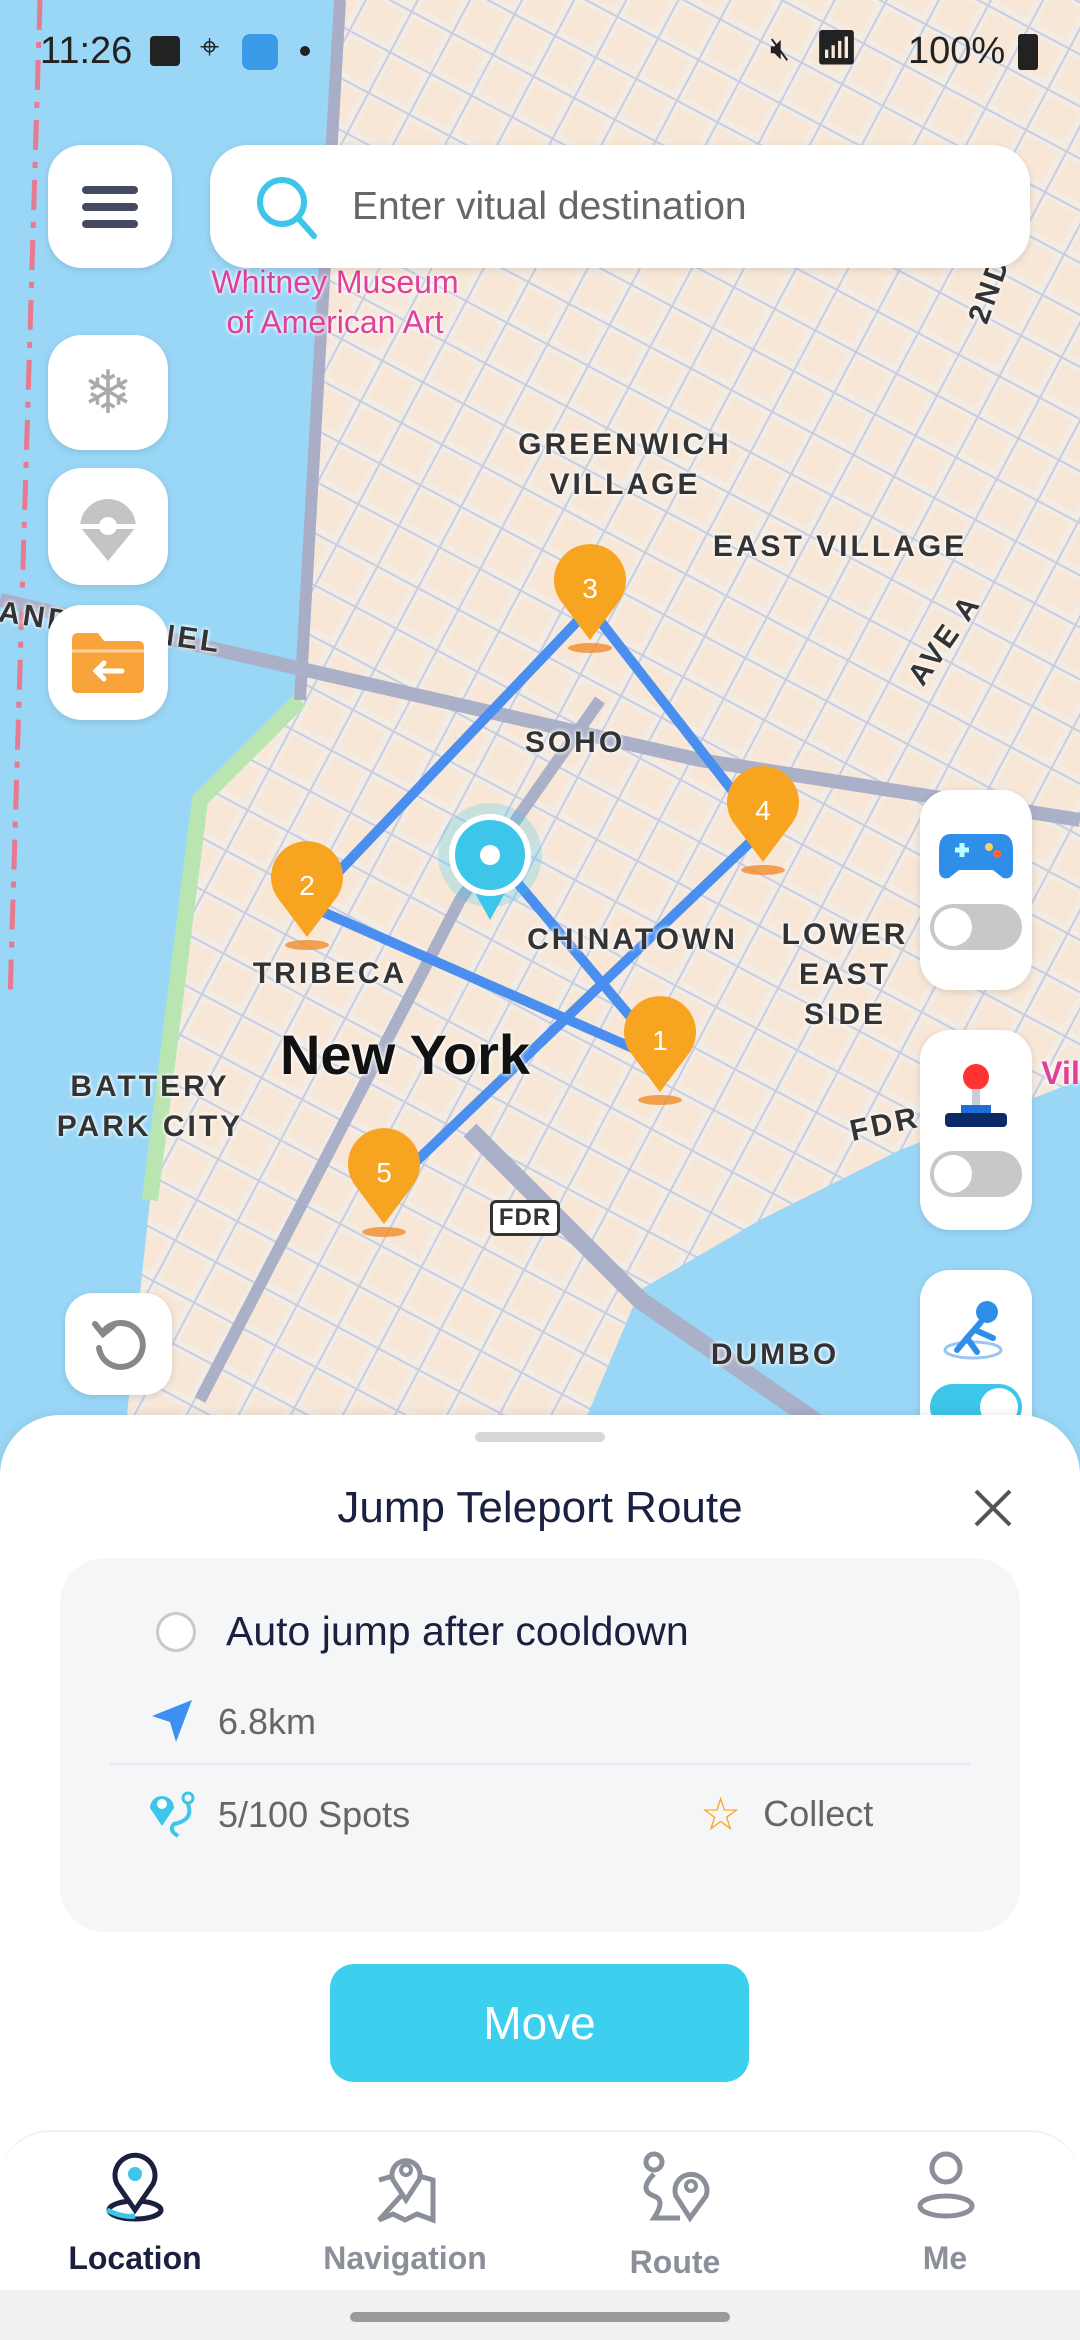  What do you see at coordinates (993, 1508) in the screenshot?
I see `close-icon` at bounding box center [993, 1508].